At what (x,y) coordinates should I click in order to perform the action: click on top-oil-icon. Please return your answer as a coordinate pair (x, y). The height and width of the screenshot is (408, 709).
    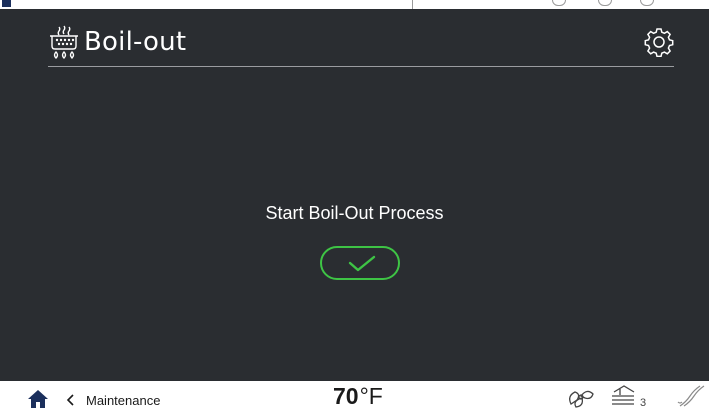
    Looking at the image, I should click on (647, 3).